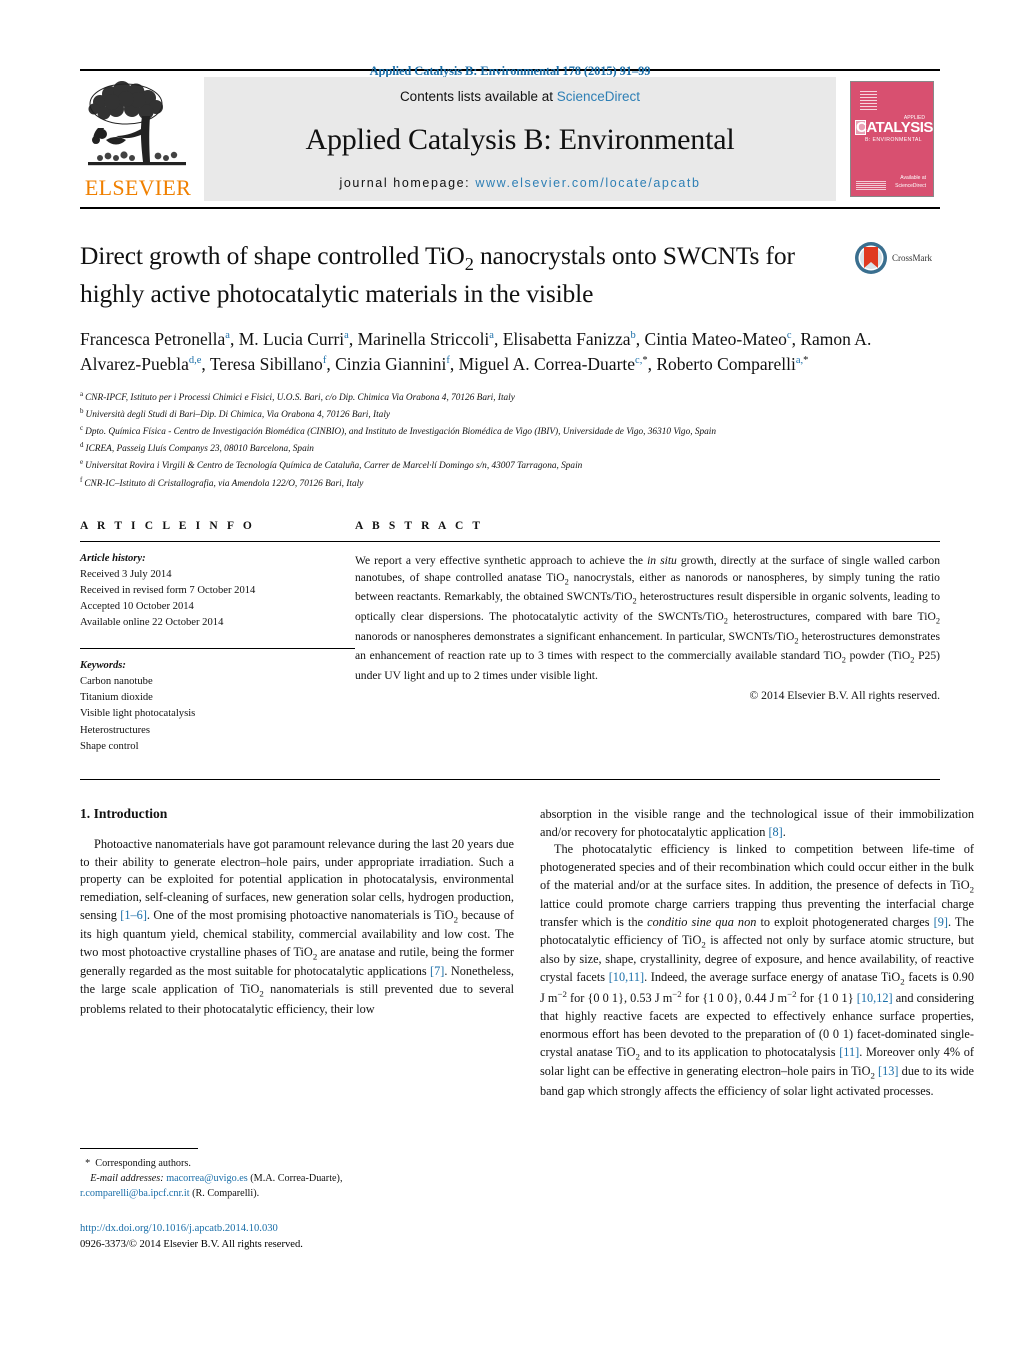  What do you see at coordinates (82, 393) in the screenshot?
I see `affiliation-label: a` at bounding box center [82, 393].